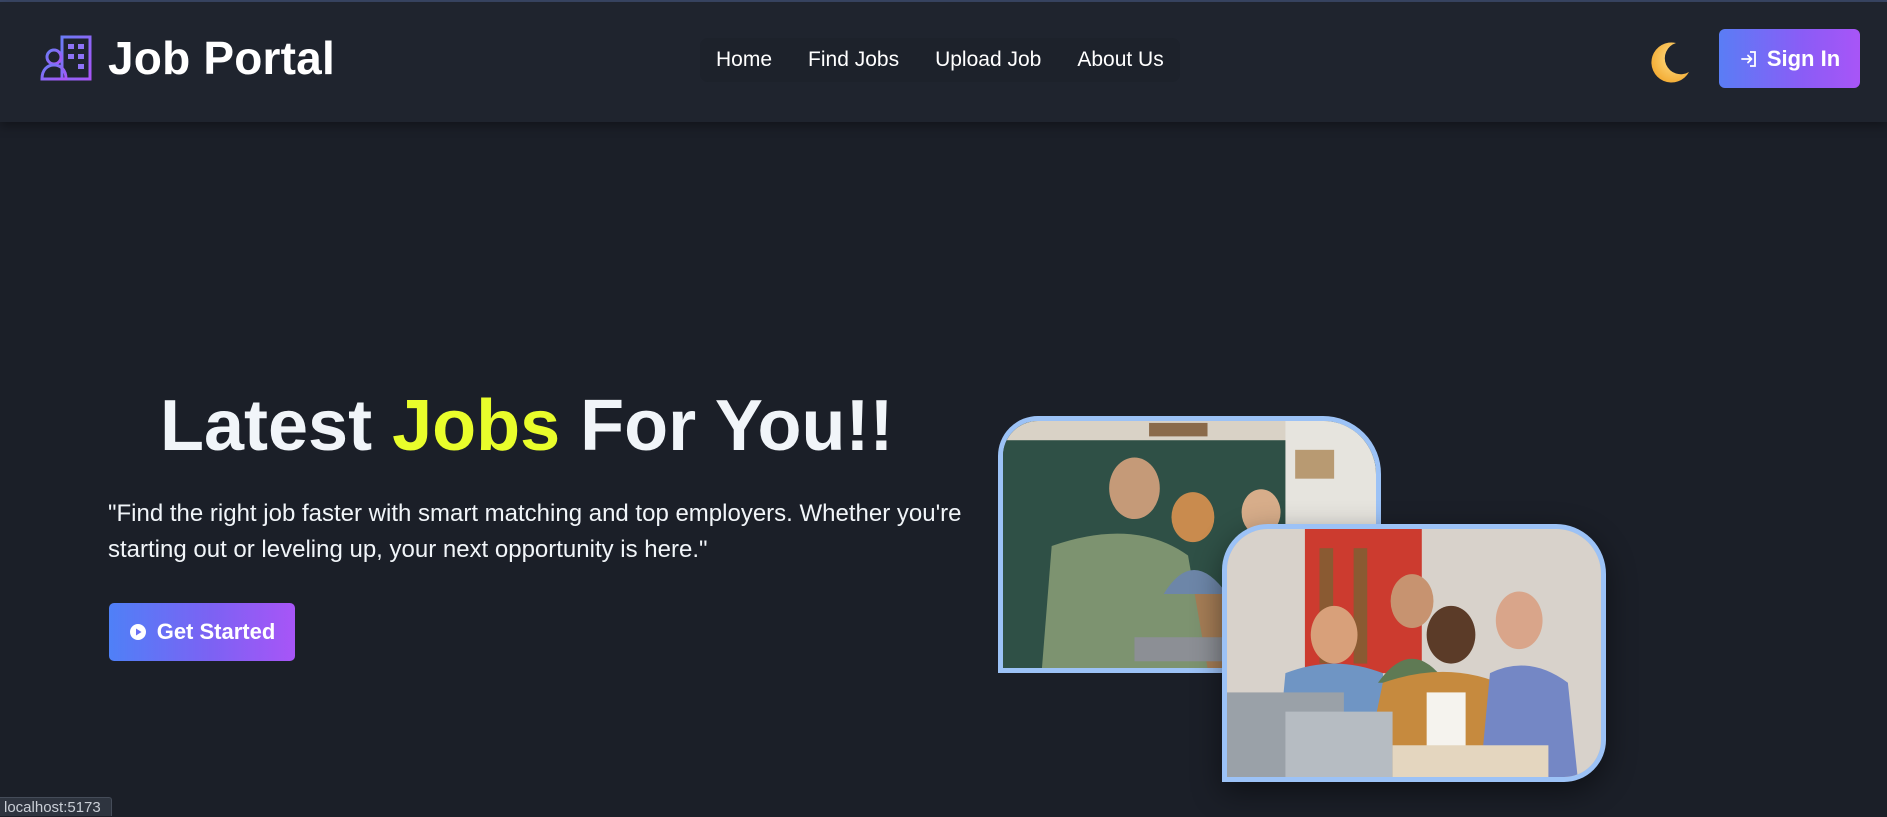  What do you see at coordinates (1670, 62) in the screenshot?
I see `moon-icon` at bounding box center [1670, 62].